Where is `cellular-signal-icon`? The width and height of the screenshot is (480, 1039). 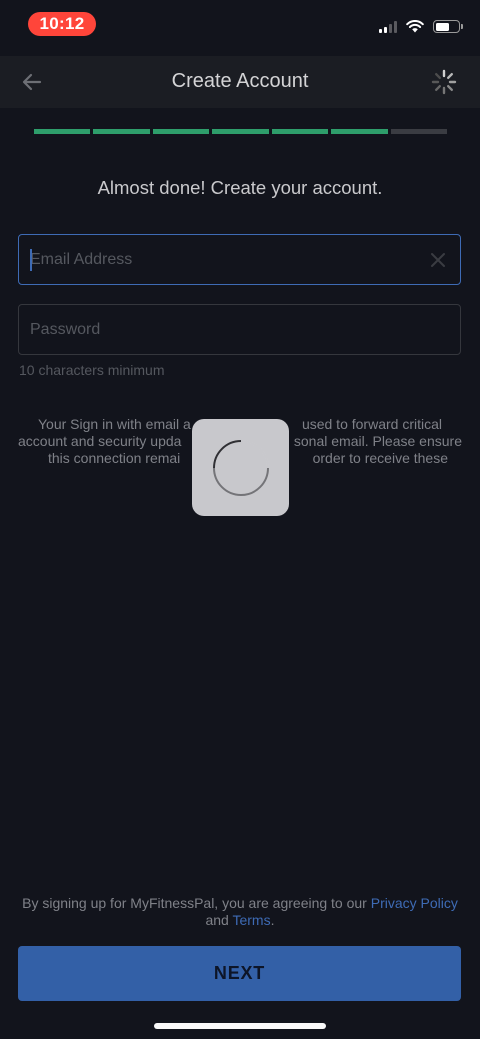
cellular-signal-icon is located at coordinates (388, 26).